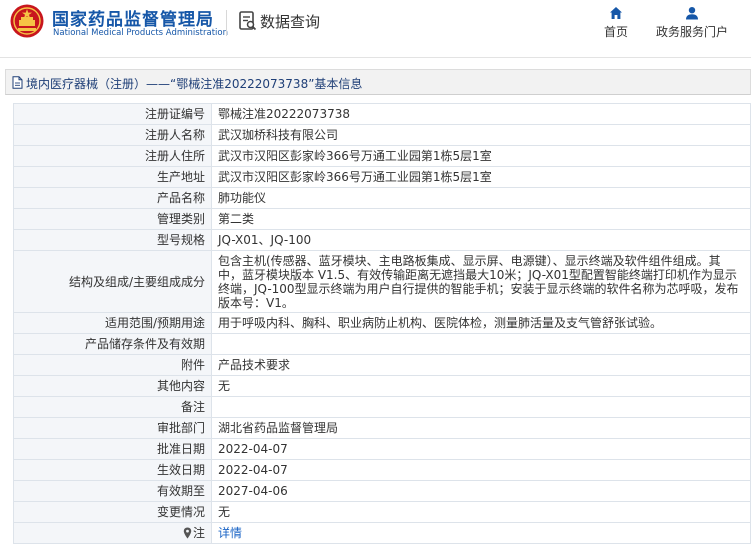  I want to click on note-label: 注, so click(198, 533).